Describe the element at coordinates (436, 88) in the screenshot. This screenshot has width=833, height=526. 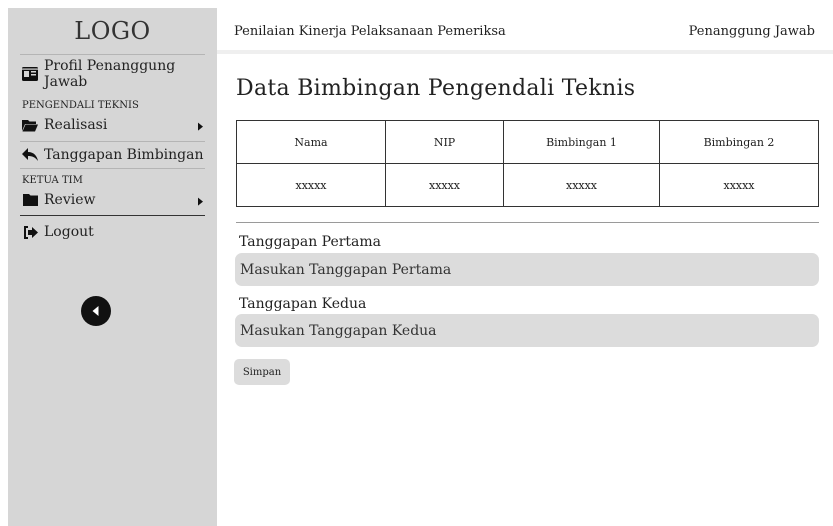
I see `page-title: Data Bimbingan Pengendali Teknis` at that location.